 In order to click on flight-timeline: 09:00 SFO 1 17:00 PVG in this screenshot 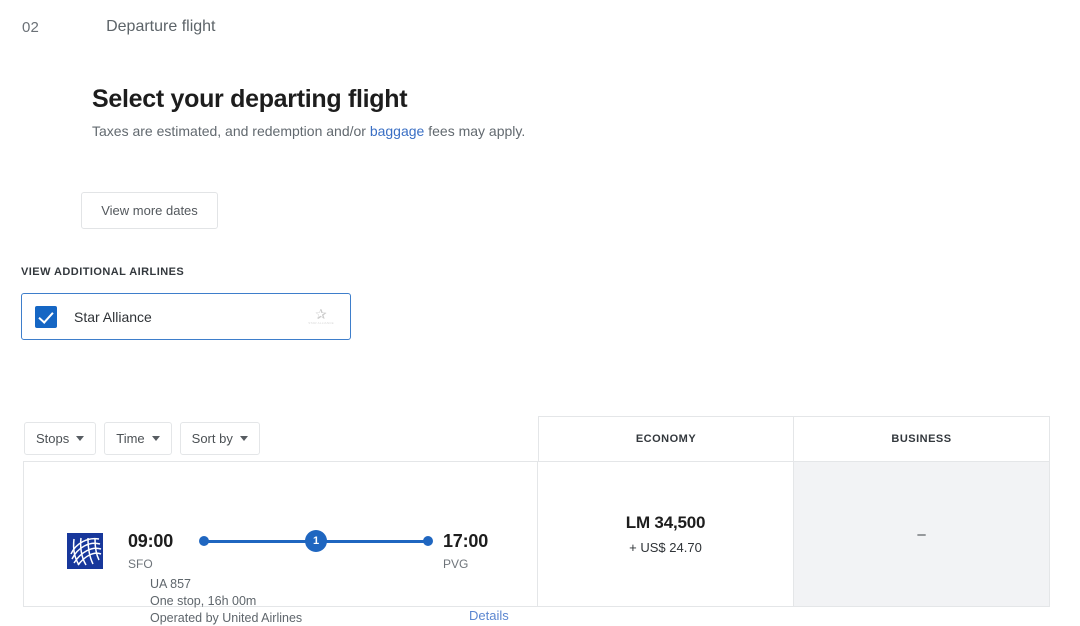, I will do `click(320, 550)`.